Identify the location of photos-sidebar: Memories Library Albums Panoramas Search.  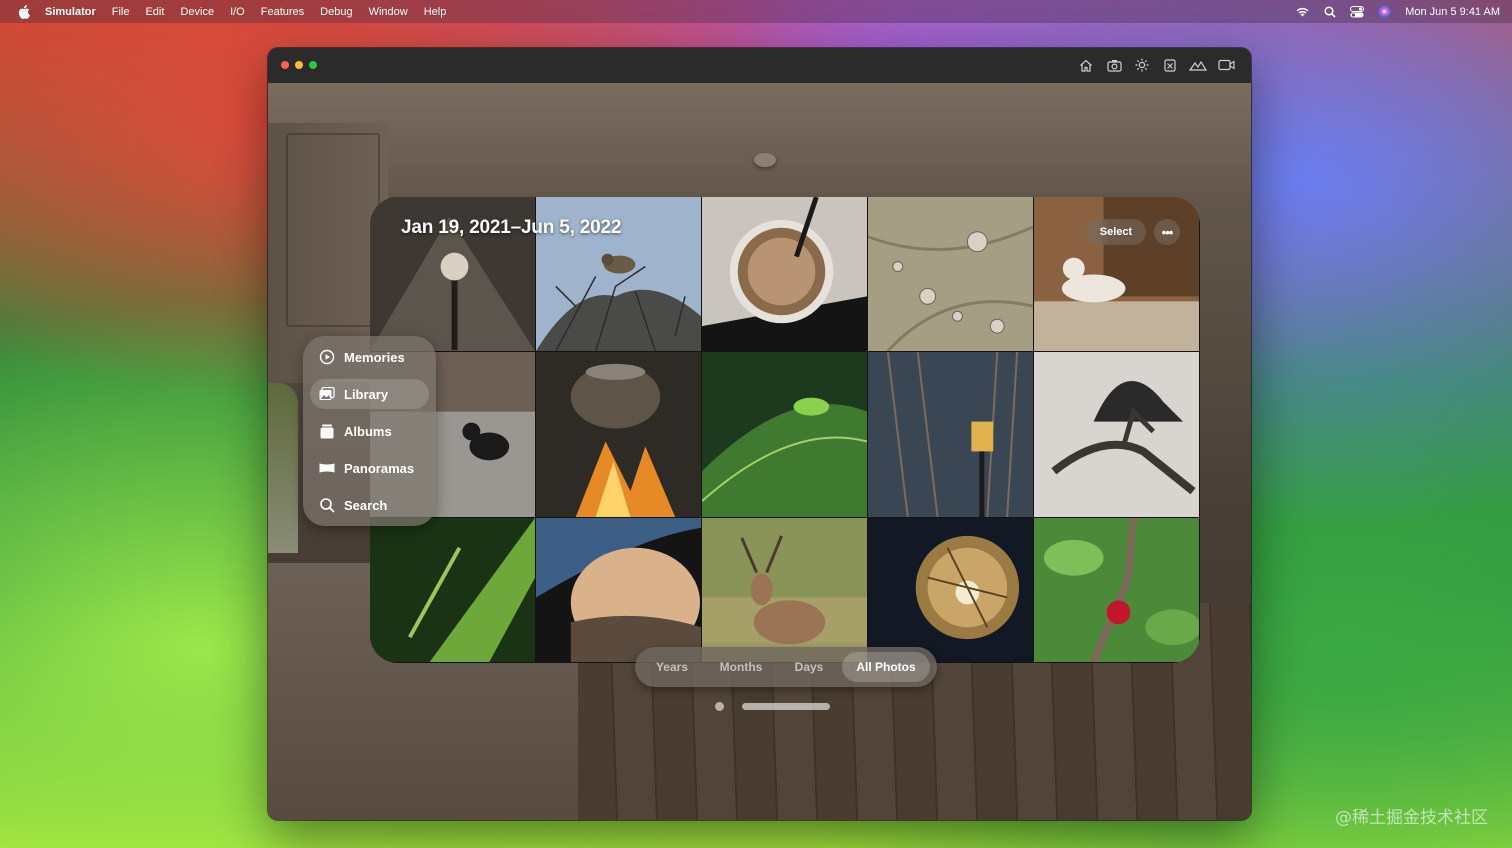
(369, 431).